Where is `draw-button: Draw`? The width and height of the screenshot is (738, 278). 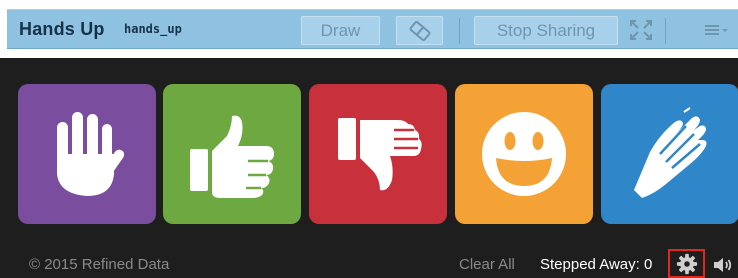 draw-button: Draw is located at coordinates (340, 30).